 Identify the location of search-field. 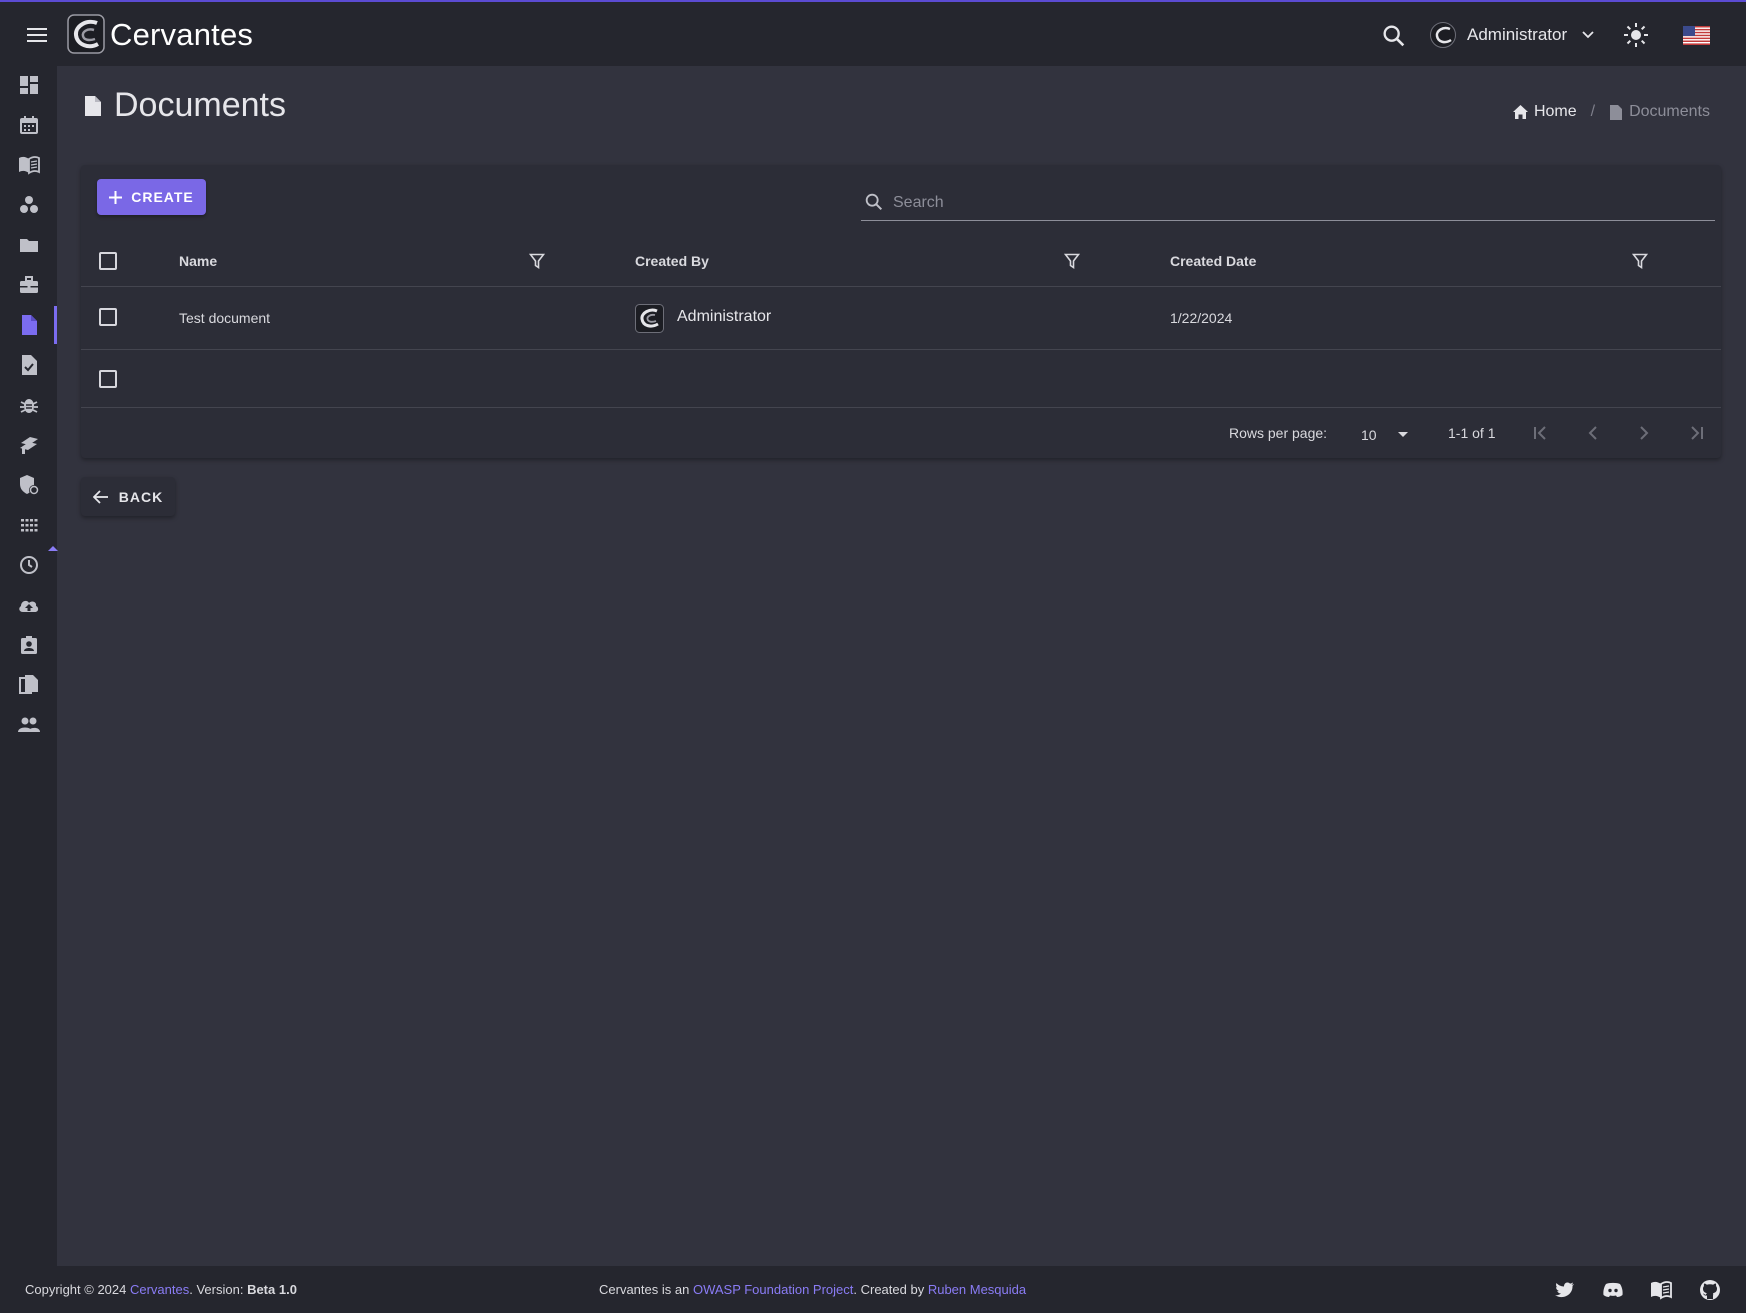
(1288, 204).